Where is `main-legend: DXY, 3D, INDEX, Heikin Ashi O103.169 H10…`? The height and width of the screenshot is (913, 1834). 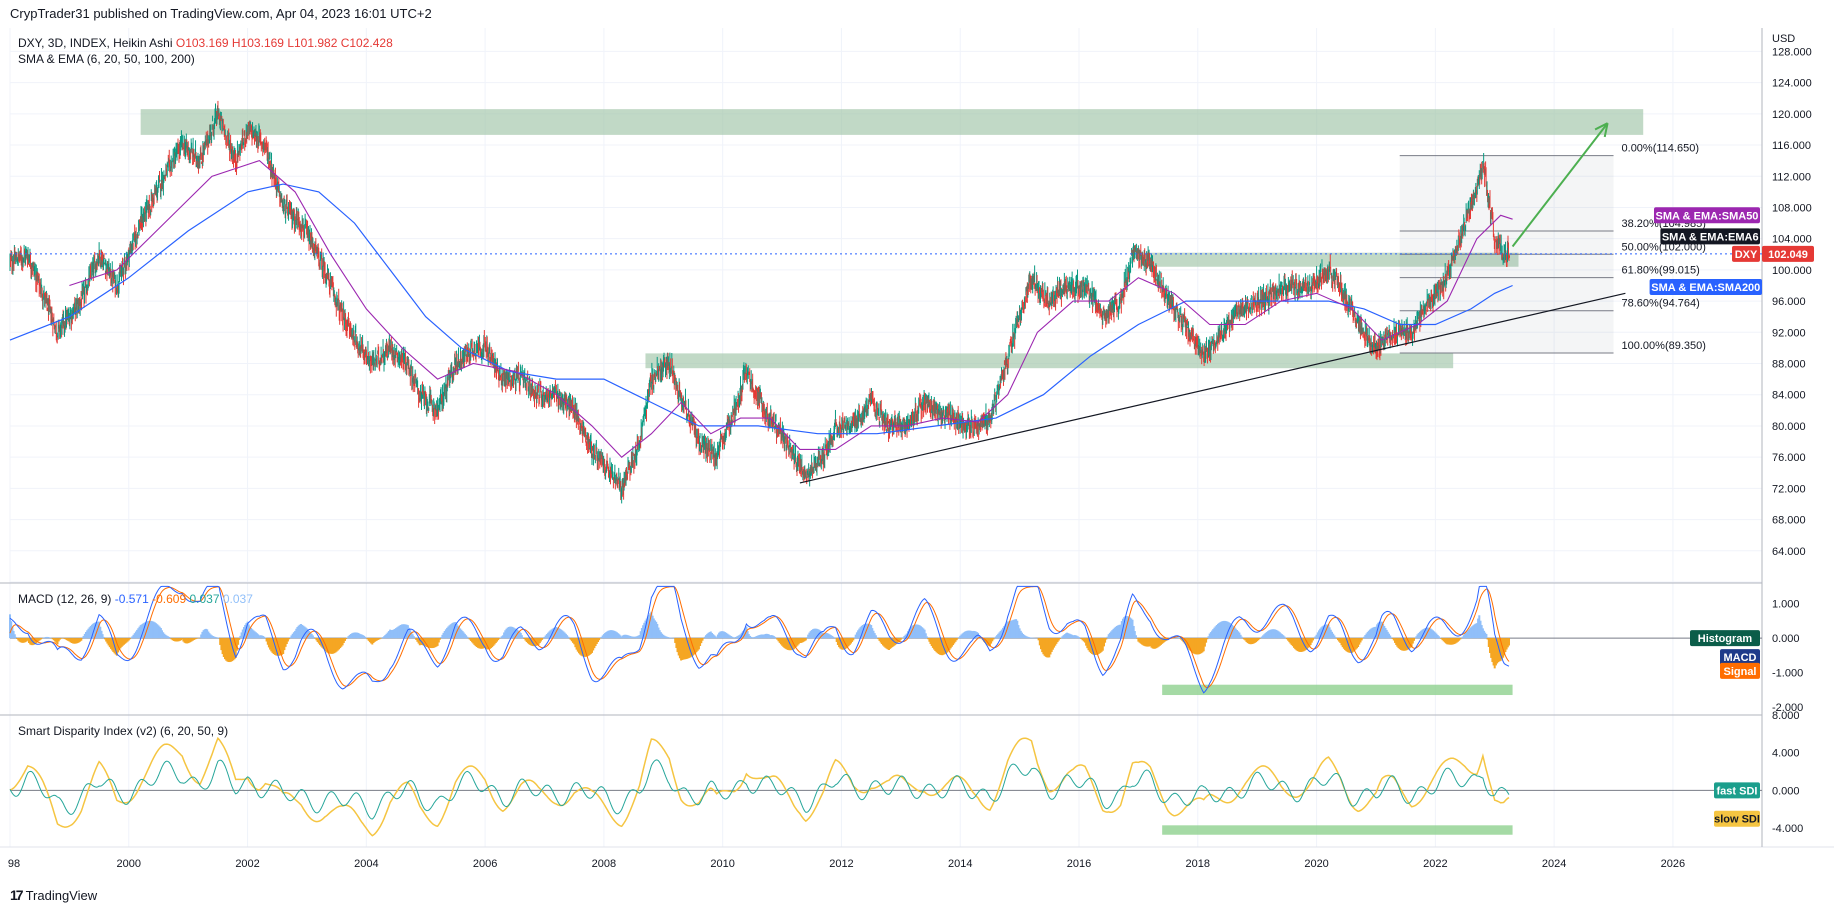
main-legend: DXY, 3D, INDEX, Heikin Ashi O103.169 H10… is located at coordinates (205, 43).